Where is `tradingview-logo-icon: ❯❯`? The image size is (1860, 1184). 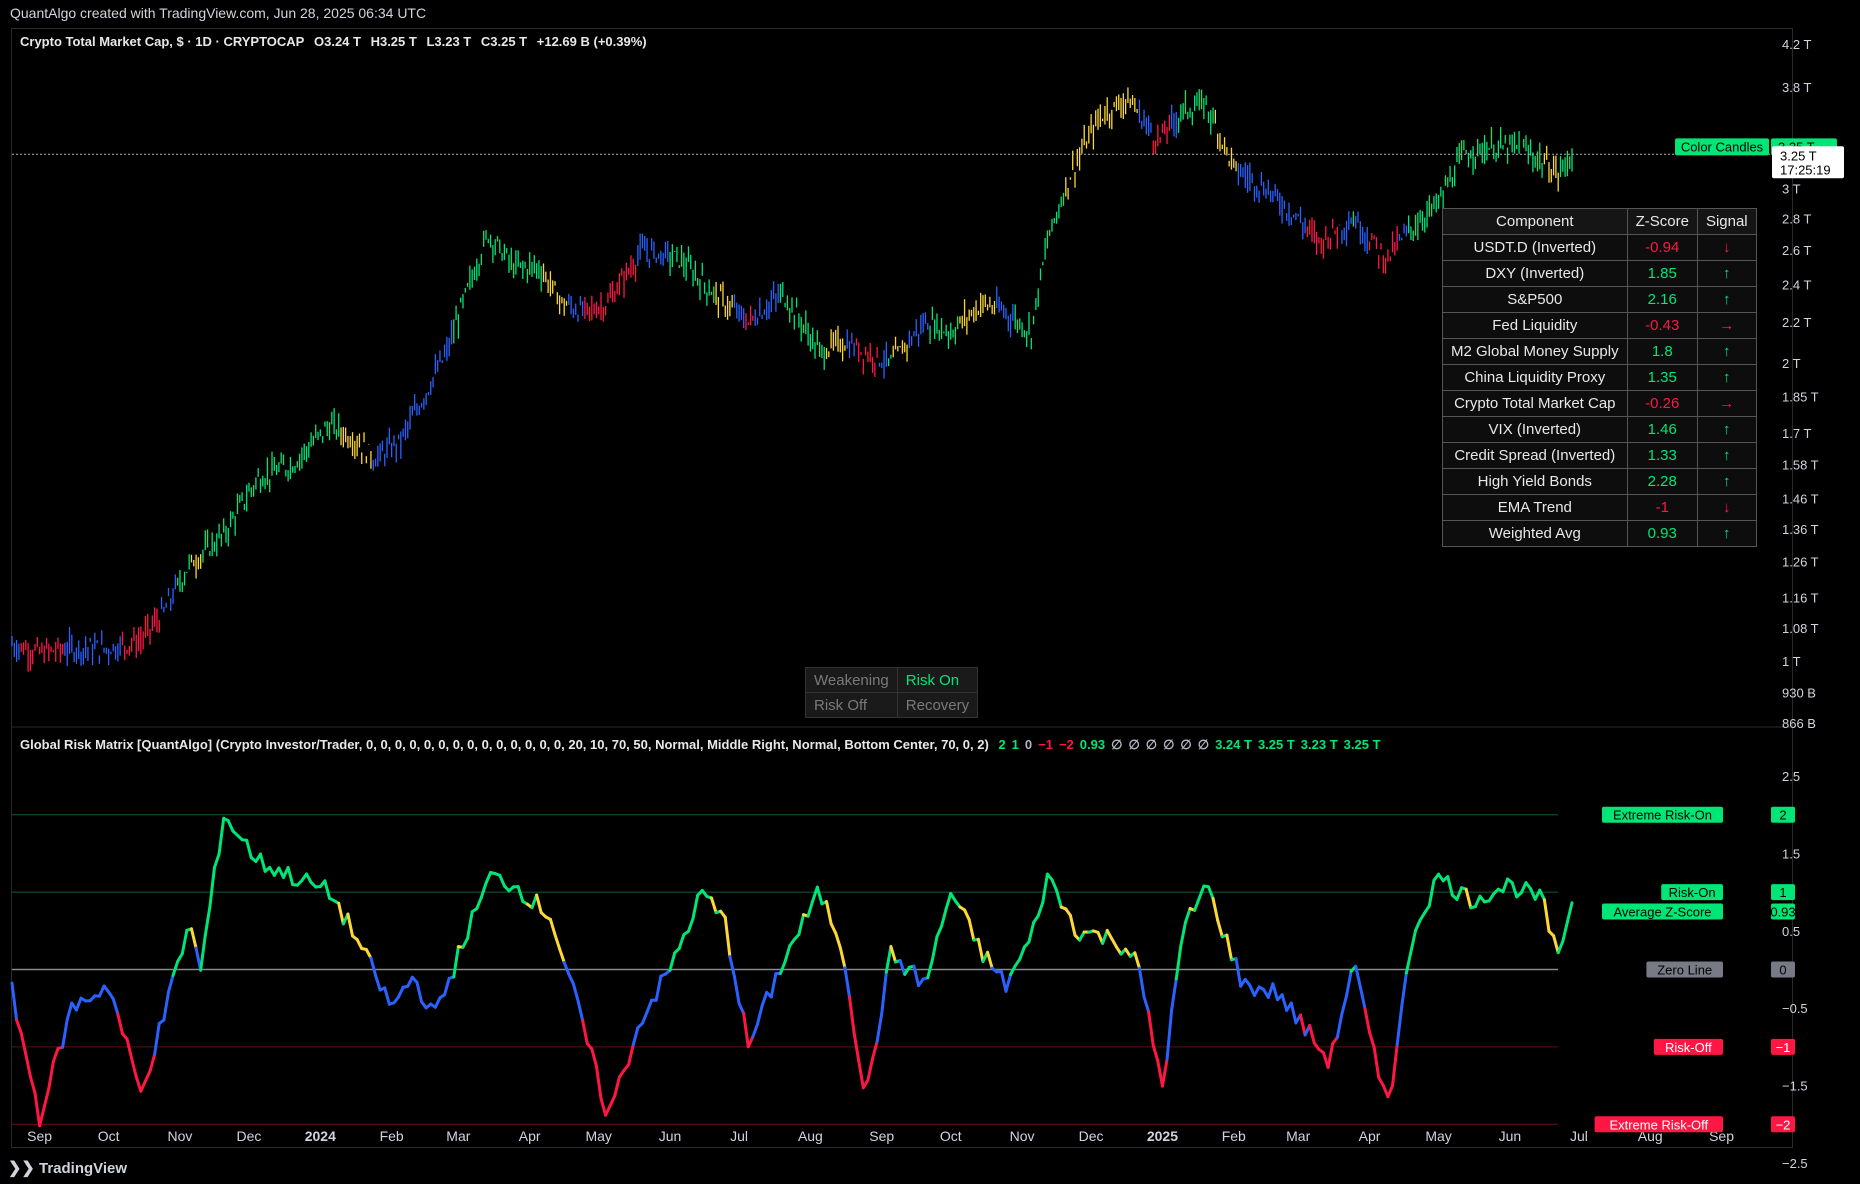 tradingview-logo-icon: ❯❯ is located at coordinates (21, 1168).